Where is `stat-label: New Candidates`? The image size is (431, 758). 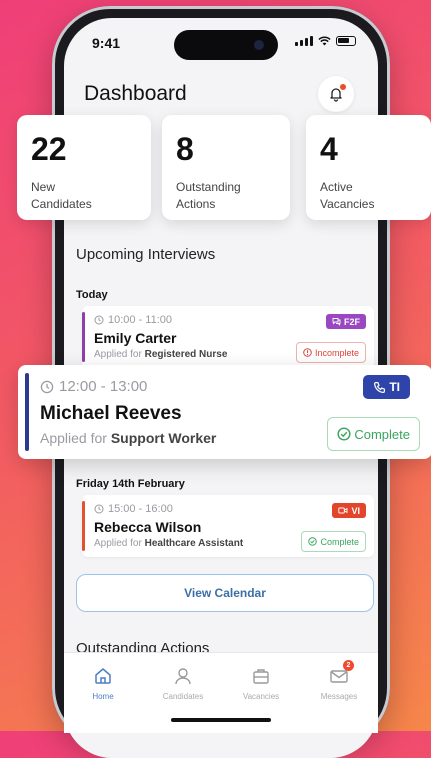 stat-label: New Candidates is located at coordinates (61, 195).